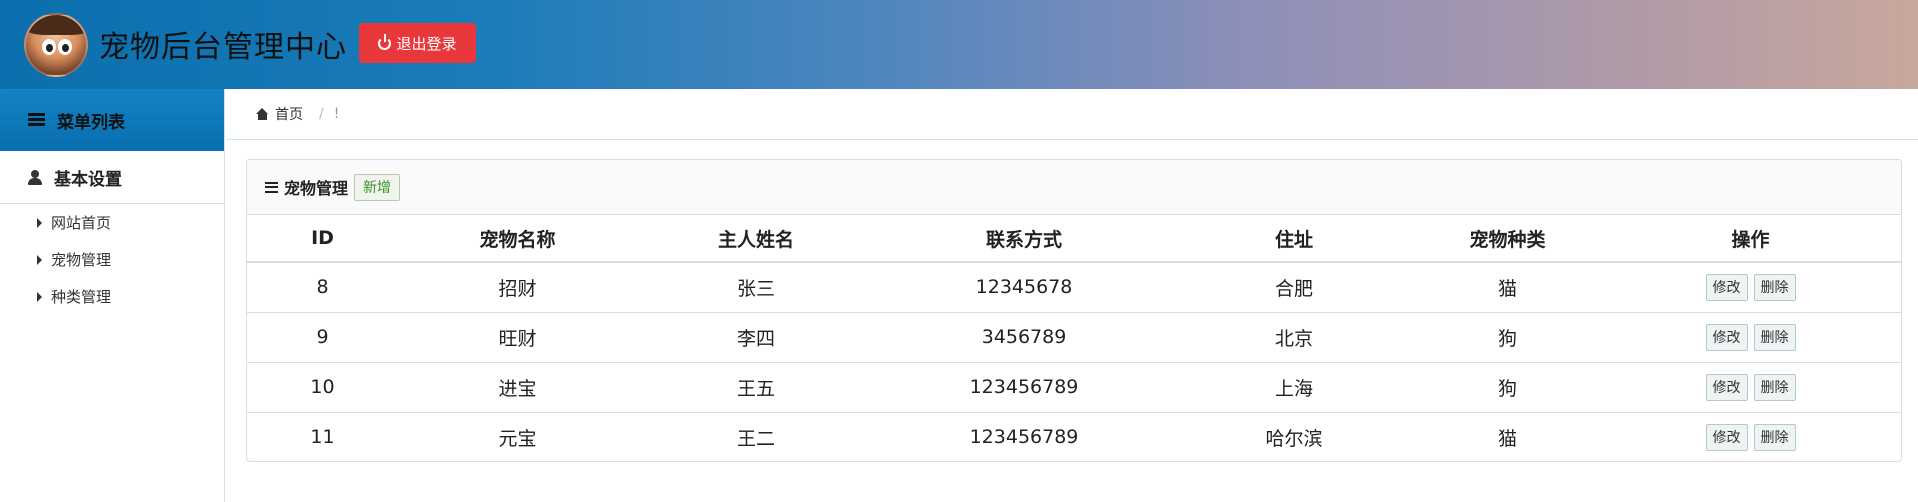 The width and height of the screenshot is (1918, 502). I want to click on column-header-id: ID, so click(322, 239).